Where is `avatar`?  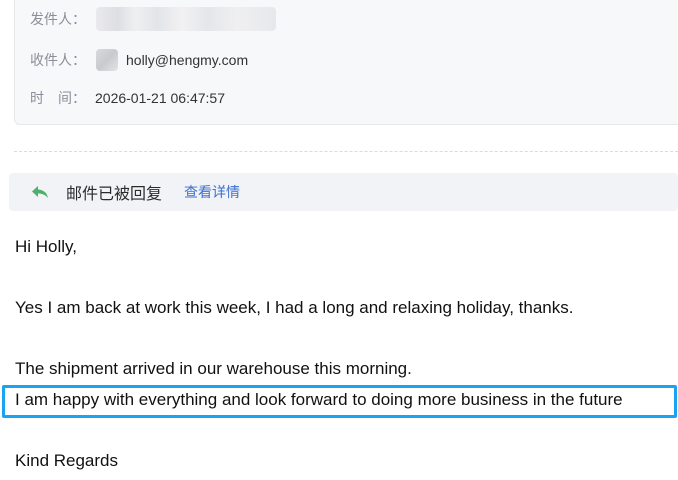
avatar is located at coordinates (107, 60).